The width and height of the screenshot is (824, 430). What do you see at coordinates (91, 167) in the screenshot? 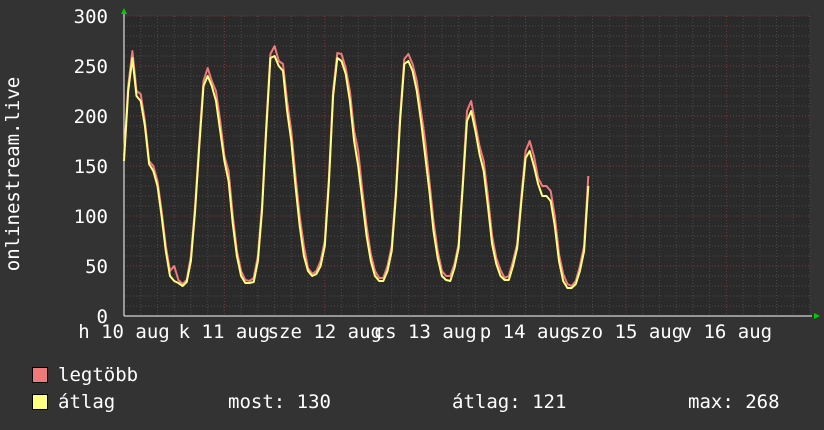
I see `y-tick-label: 150` at bounding box center [91, 167].